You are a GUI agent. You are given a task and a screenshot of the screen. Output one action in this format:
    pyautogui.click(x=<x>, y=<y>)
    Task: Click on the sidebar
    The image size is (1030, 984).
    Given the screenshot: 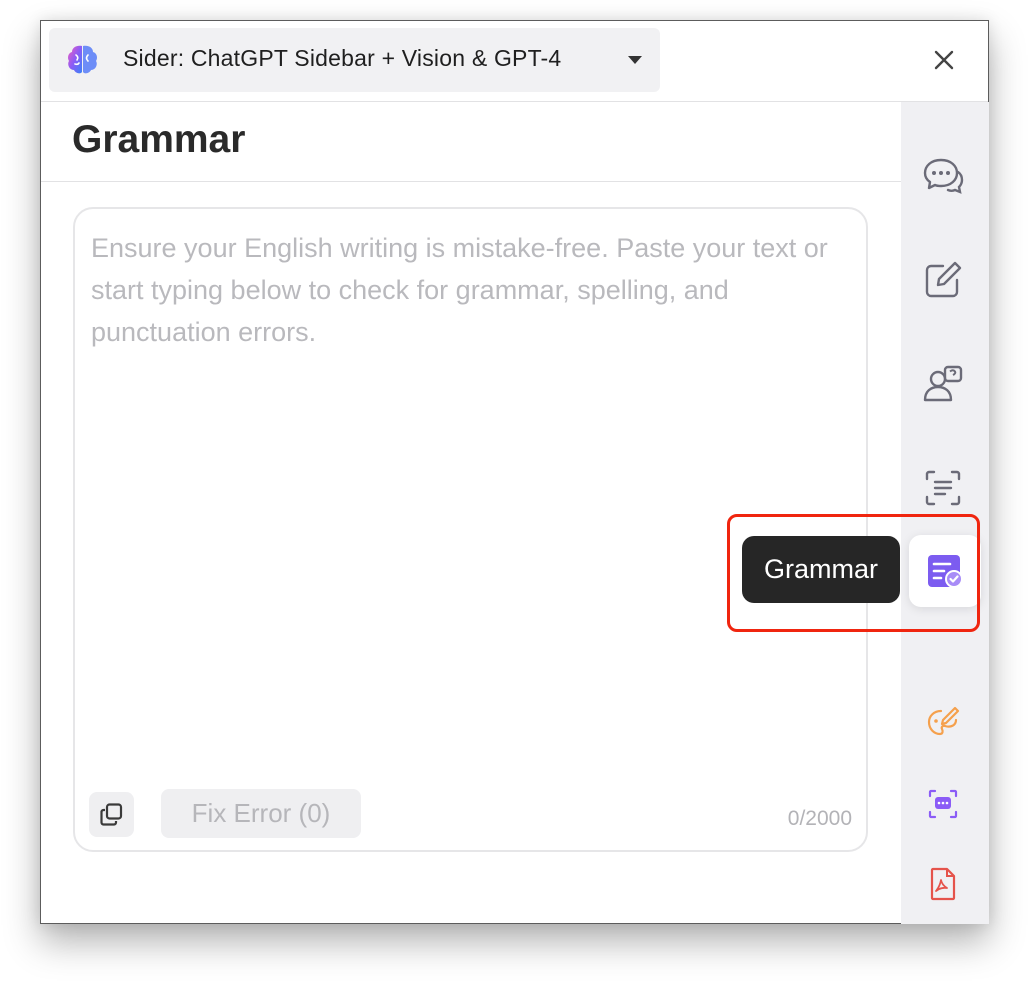 What is the action you would take?
    pyautogui.click(x=945, y=513)
    